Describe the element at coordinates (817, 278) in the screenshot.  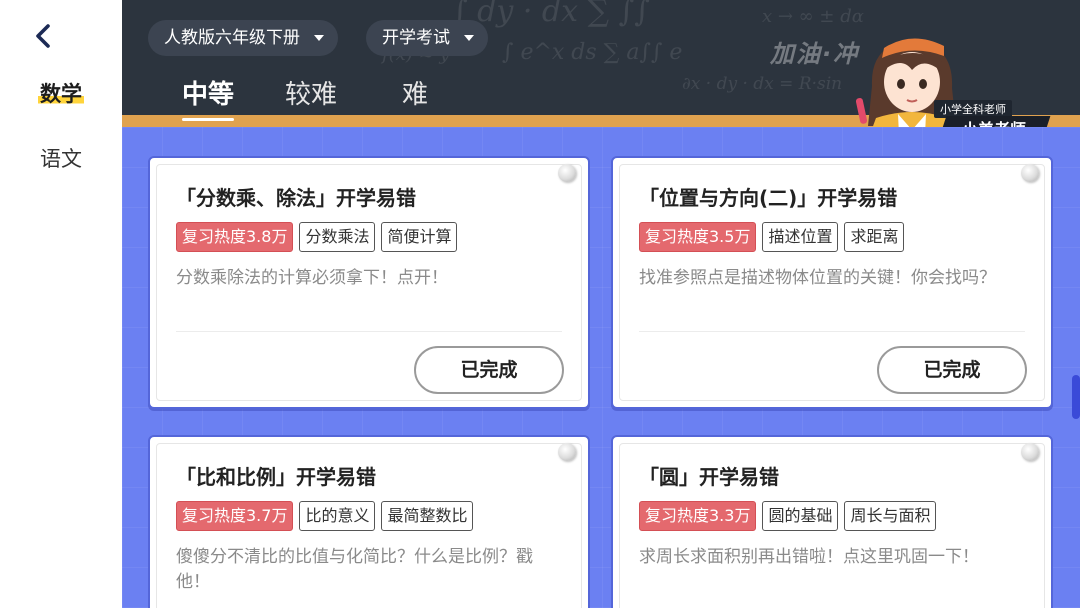
I see `card-description: 找准参照点是描述物体位置的关键！你会找吗？` at that location.